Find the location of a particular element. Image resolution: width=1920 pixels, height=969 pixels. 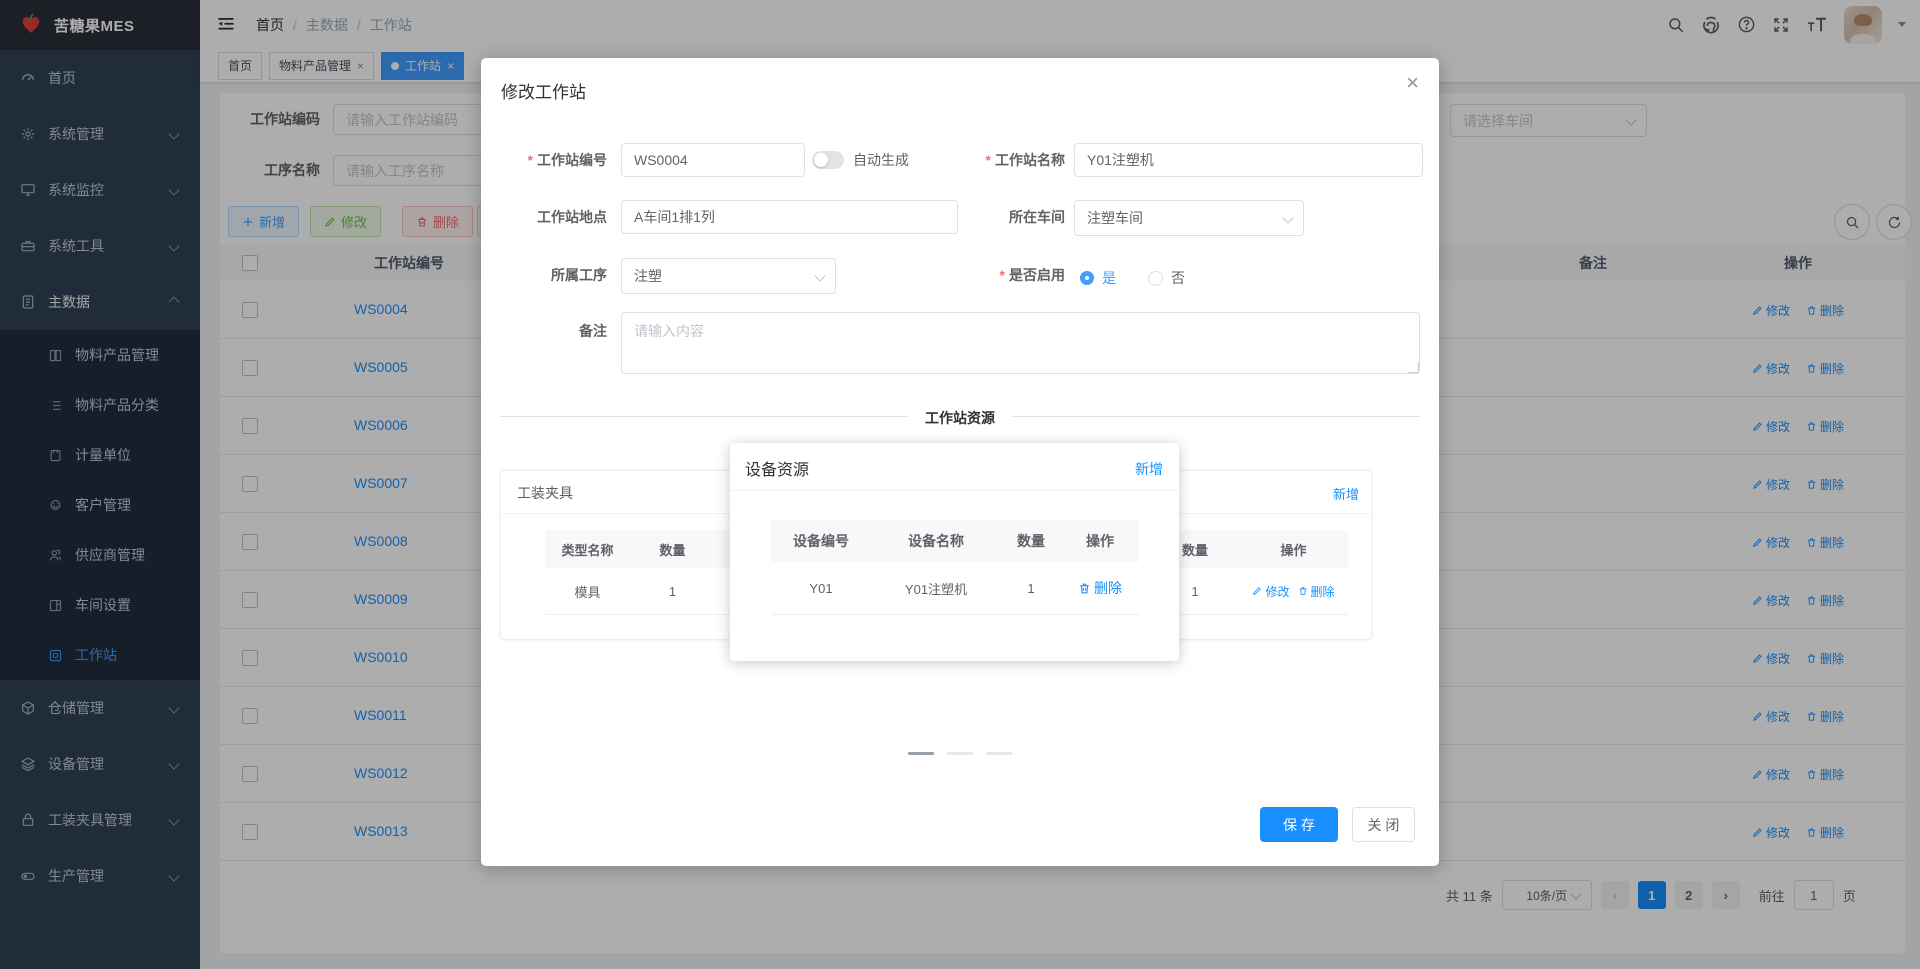

carousel-indicators is located at coordinates (960, 753).